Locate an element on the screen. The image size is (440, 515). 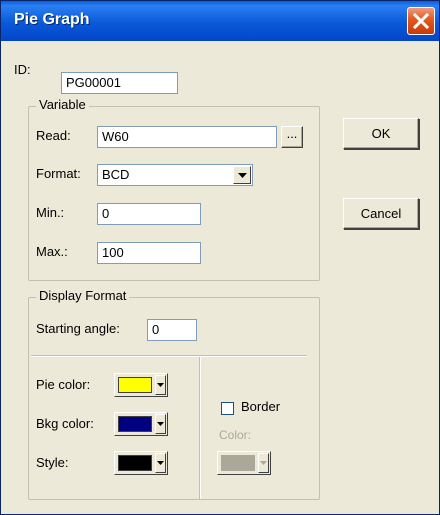
close-icon is located at coordinates (421, 21).